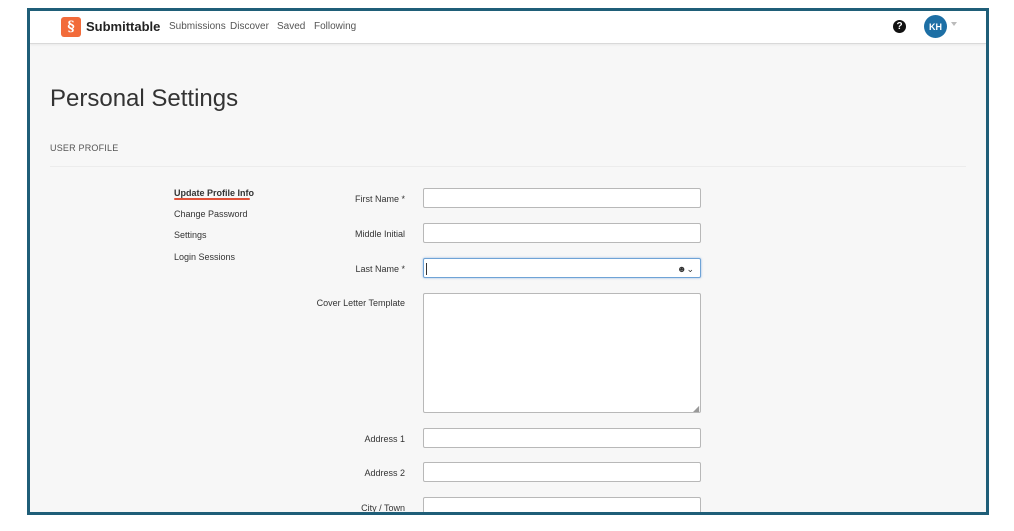 This screenshot has width=1014, height=531. What do you see at coordinates (935, 26) in the screenshot?
I see `user-avatar: KH` at bounding box center [935, 26].